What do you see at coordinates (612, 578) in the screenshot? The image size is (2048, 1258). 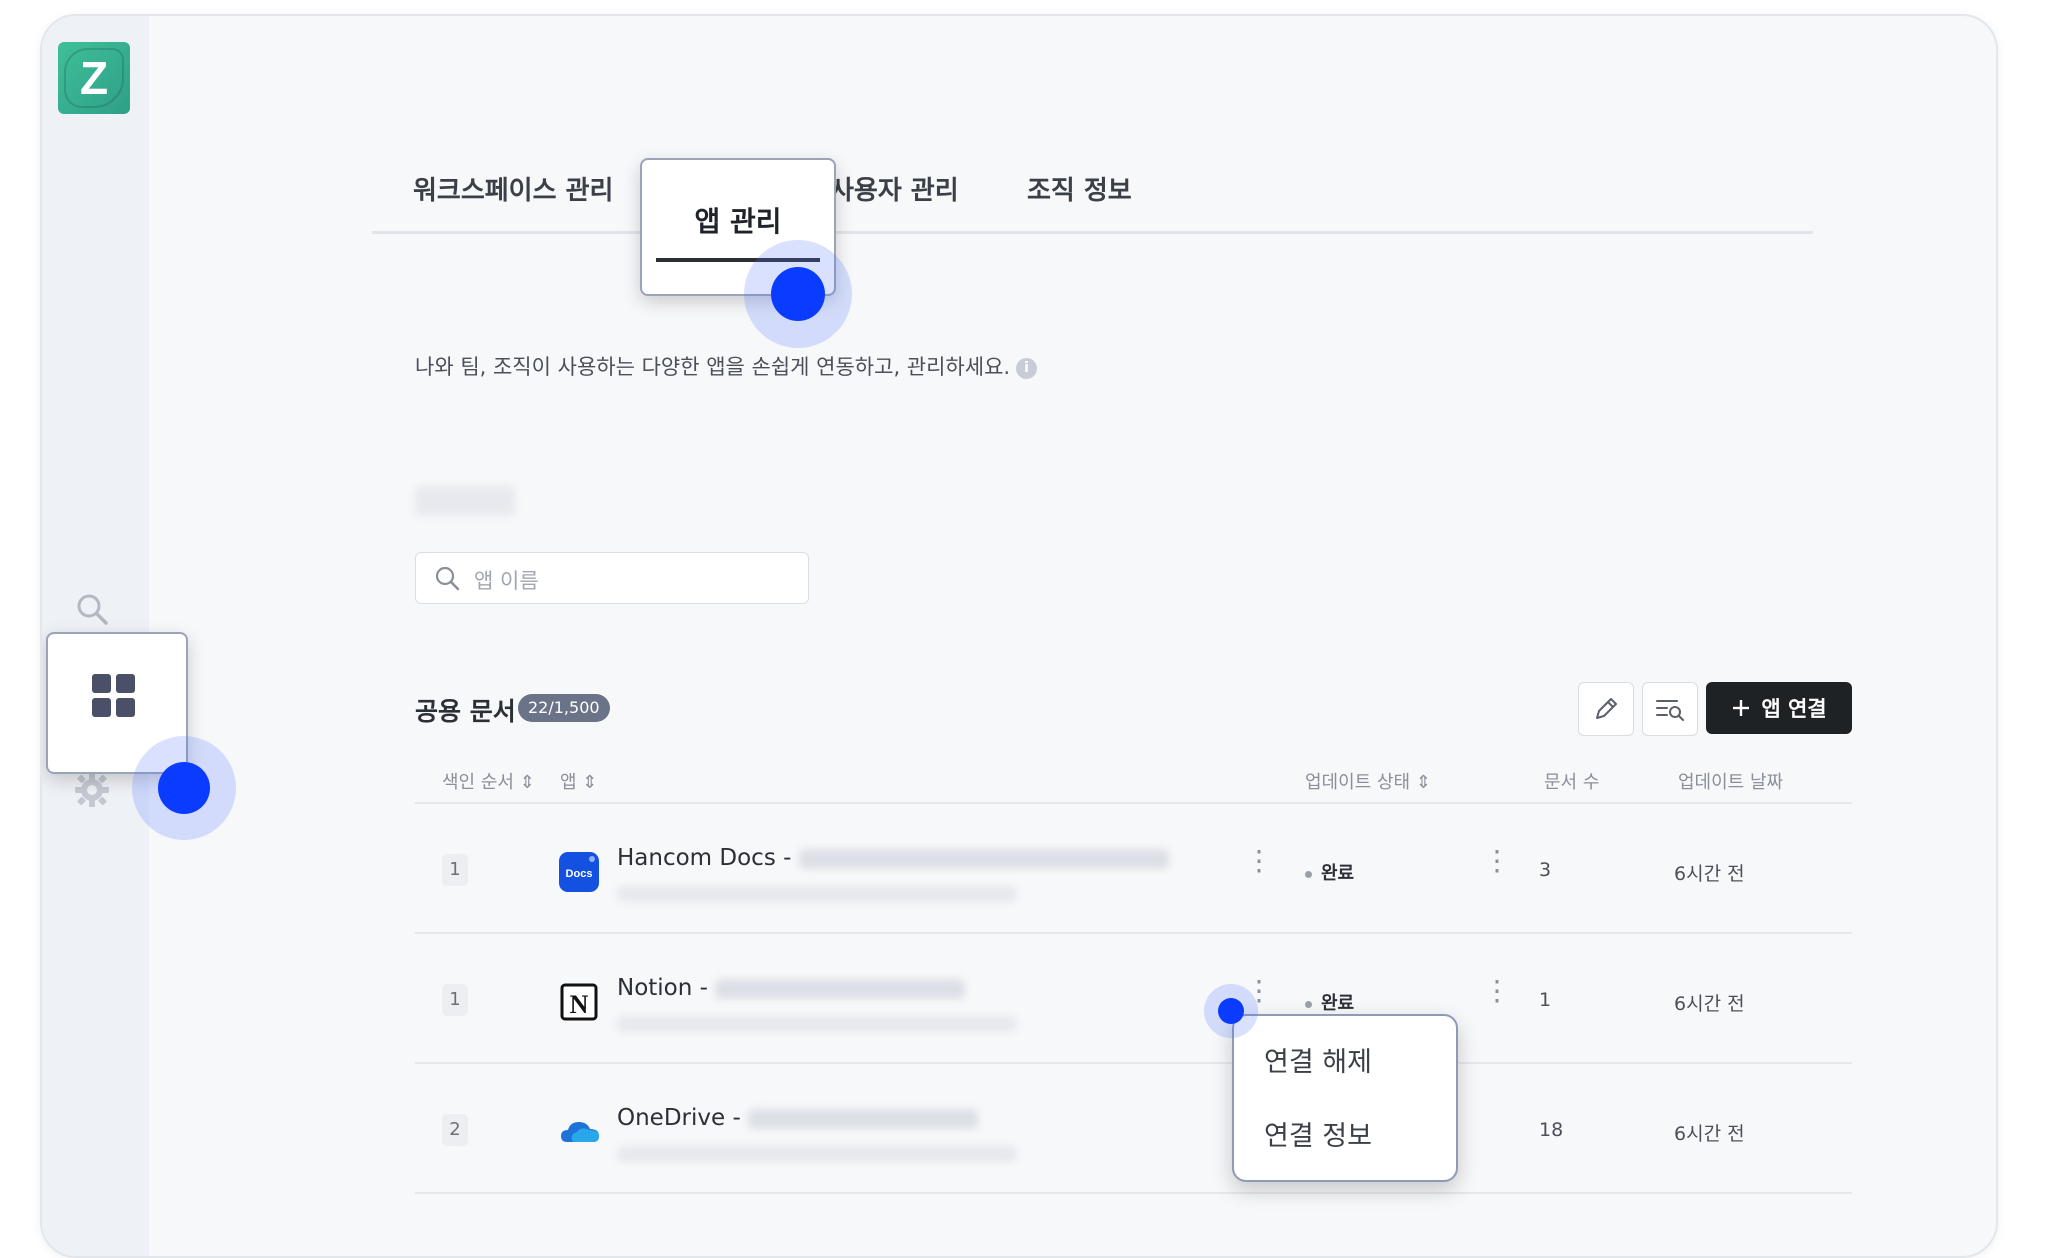 I see `app-search-input: 앱 이름` at bounding box center [612, 578].